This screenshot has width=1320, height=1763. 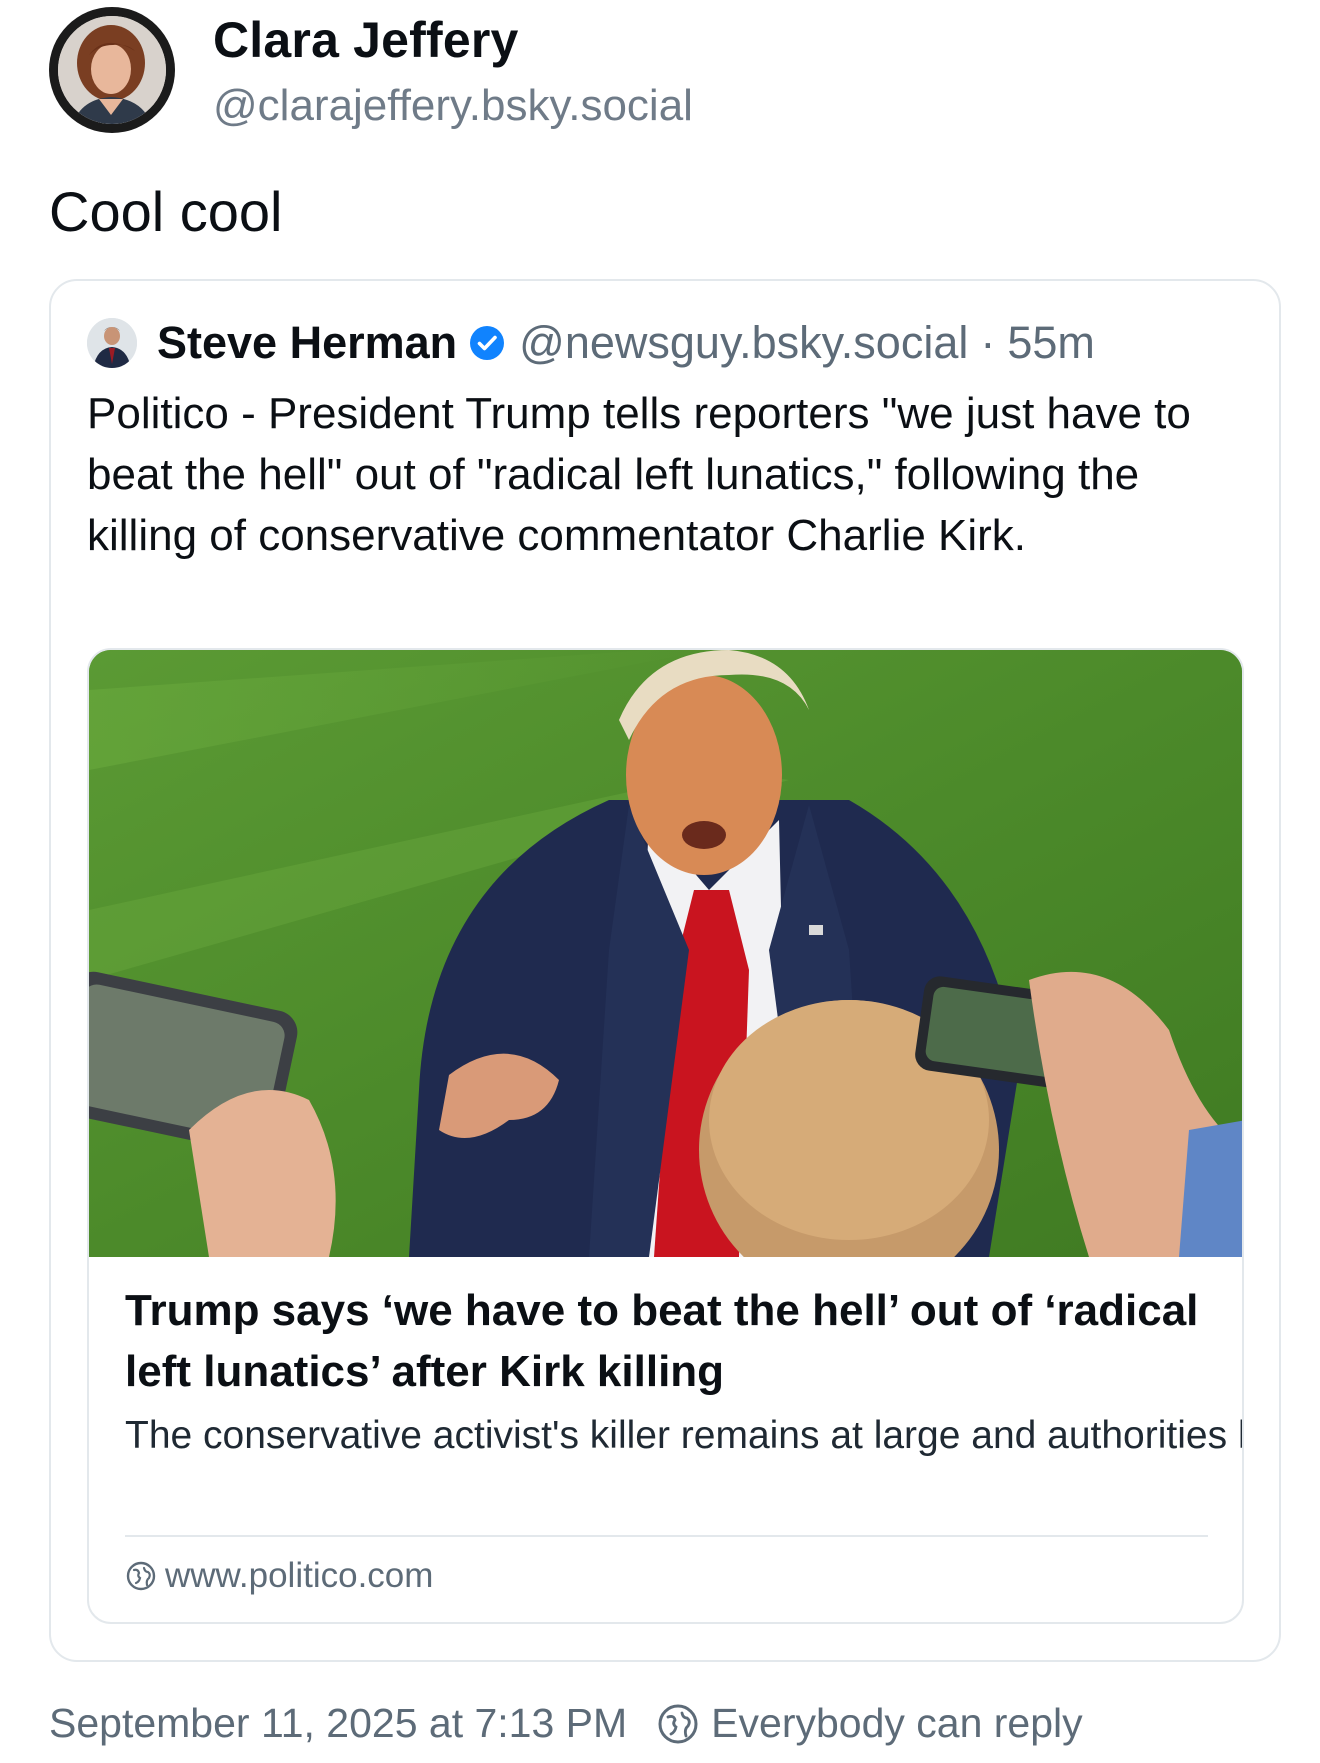 I want to click on post-text: Cool cool, so click(x=166, y=211).